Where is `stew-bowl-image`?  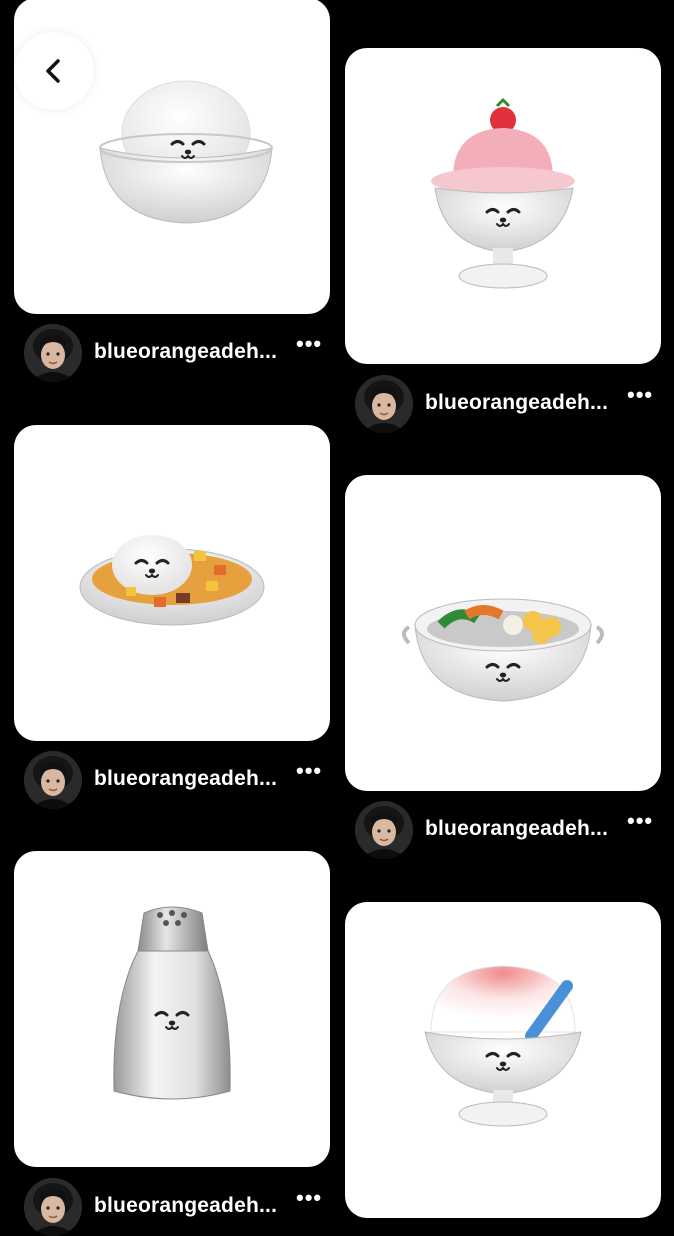 stew-bowl-image is located at coordinates (503, 650).